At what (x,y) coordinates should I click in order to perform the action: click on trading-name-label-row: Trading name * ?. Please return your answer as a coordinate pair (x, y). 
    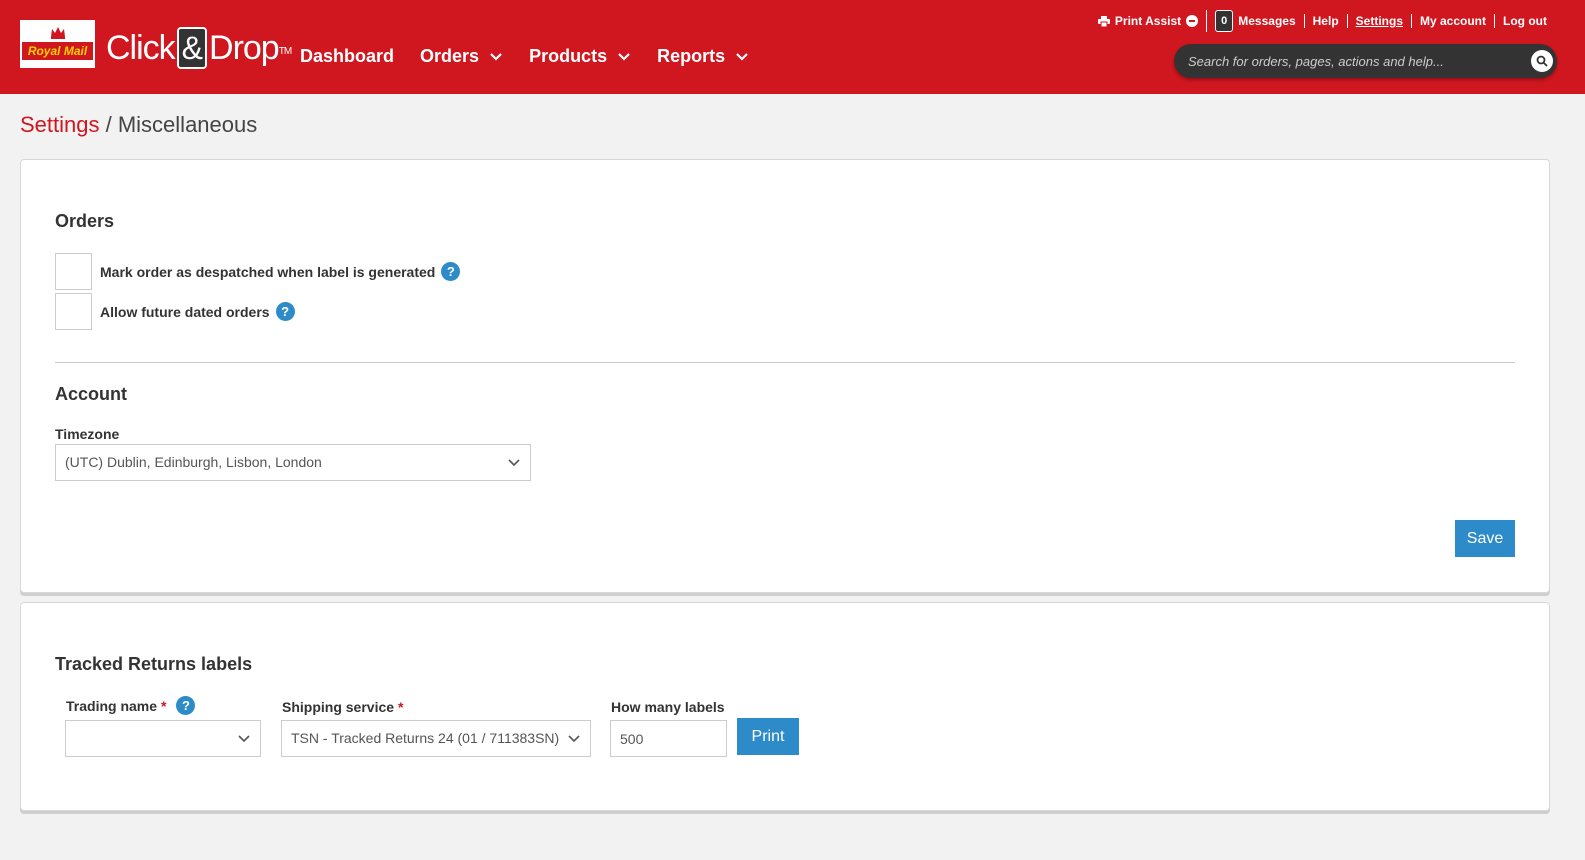
    Looking at the image, I should click on (131, 705).